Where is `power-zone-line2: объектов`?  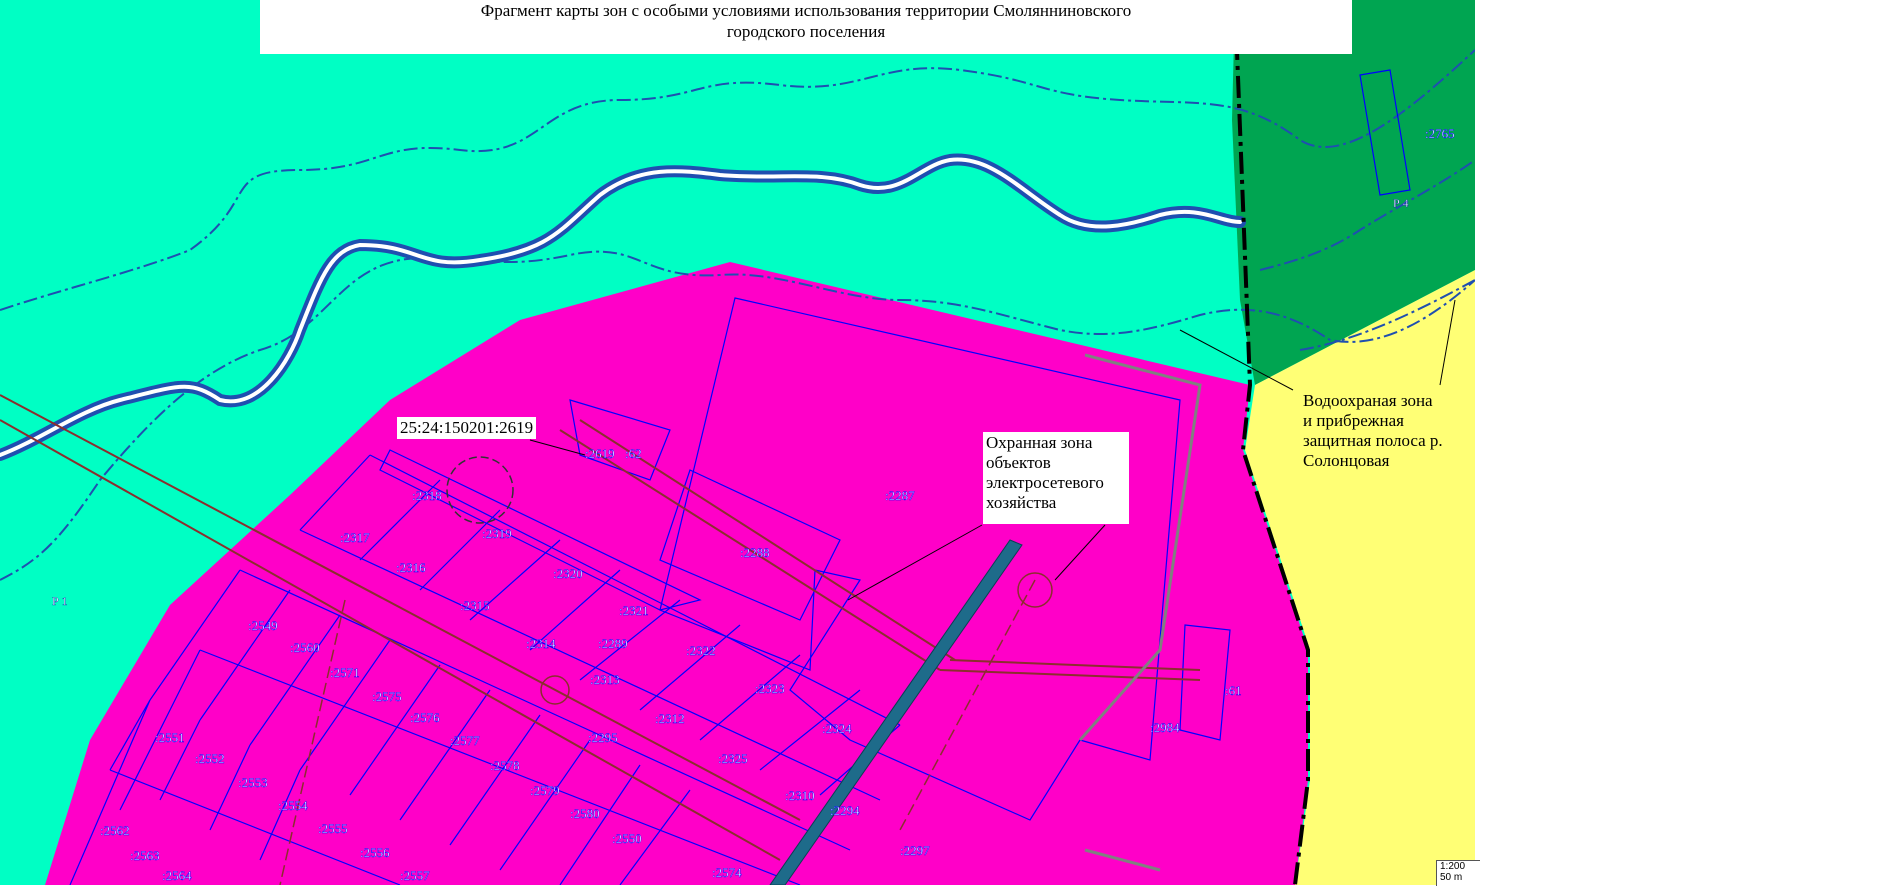
power-zone-line2: объектов is located at coordinates (1018, 462).